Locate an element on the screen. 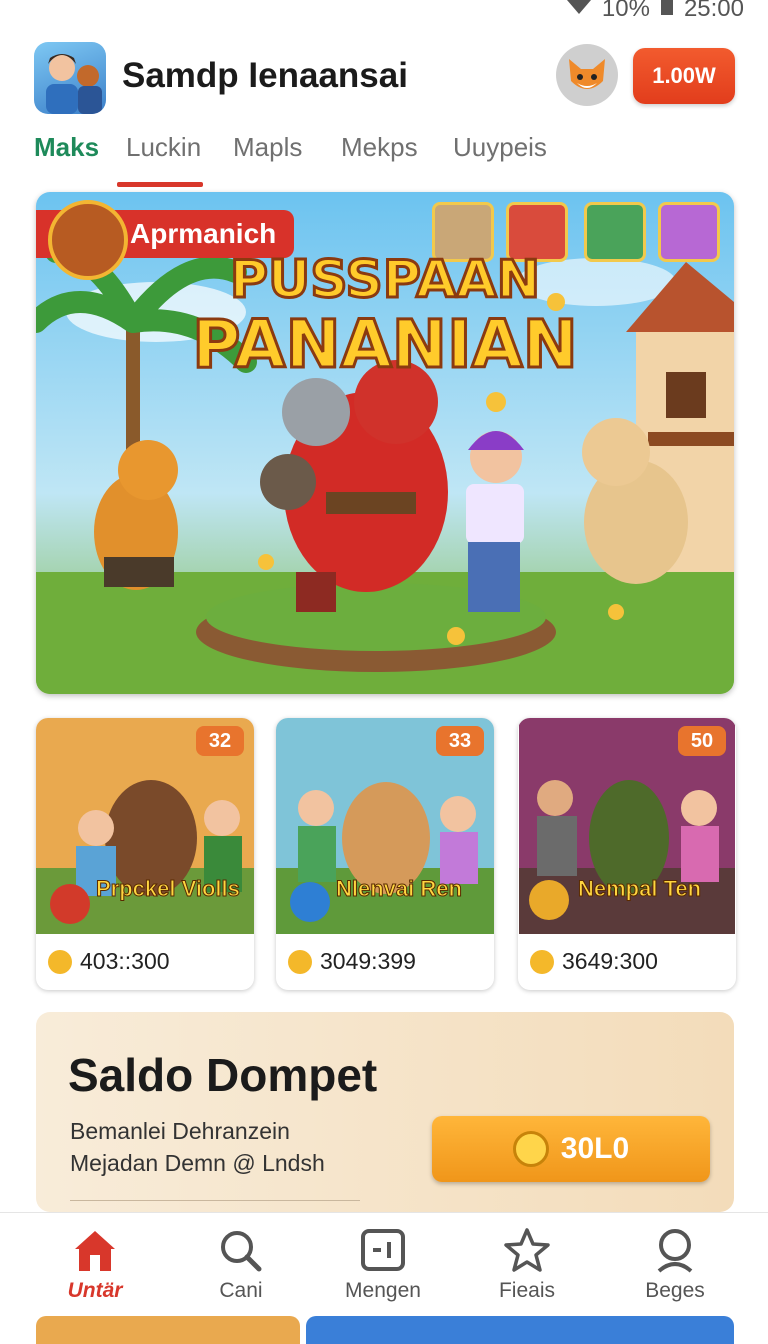  nav-label: Mengen is located at coordinates (383, 1290).